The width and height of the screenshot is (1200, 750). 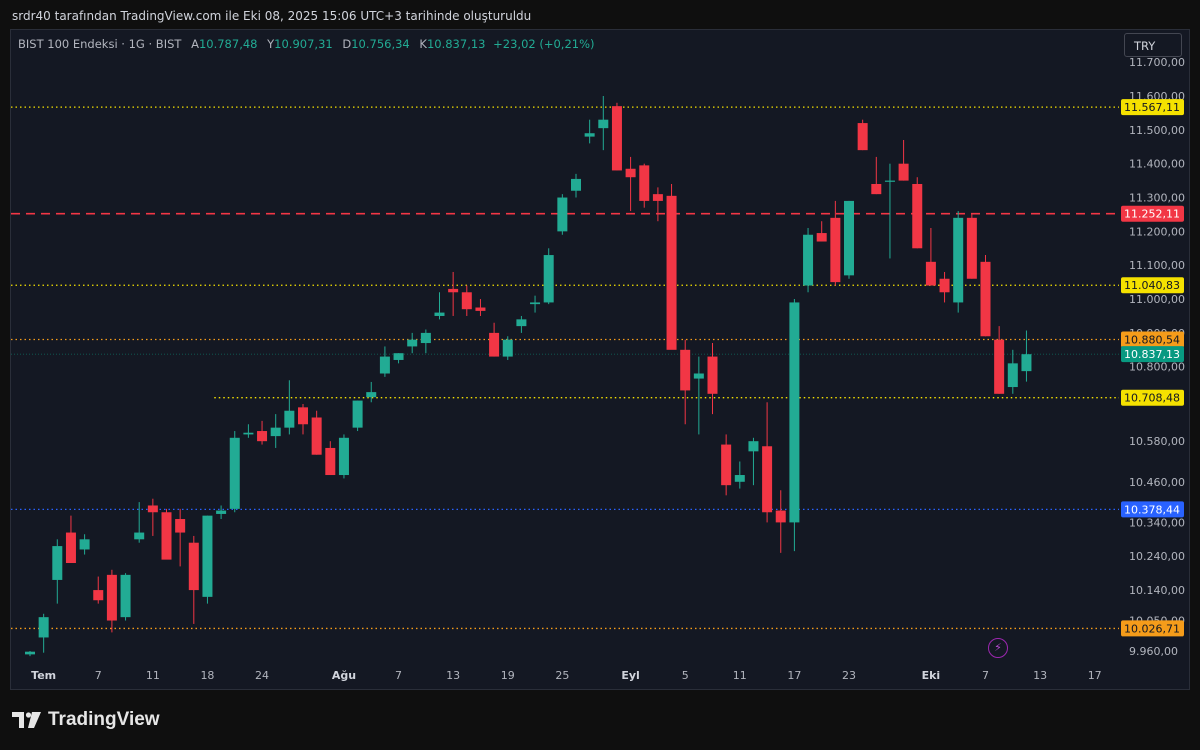 What do you see at coordinates (1157, 522) in the screenshot?
I see `y-tick-label: 10.340,00` at bounding box center [1157, 522].